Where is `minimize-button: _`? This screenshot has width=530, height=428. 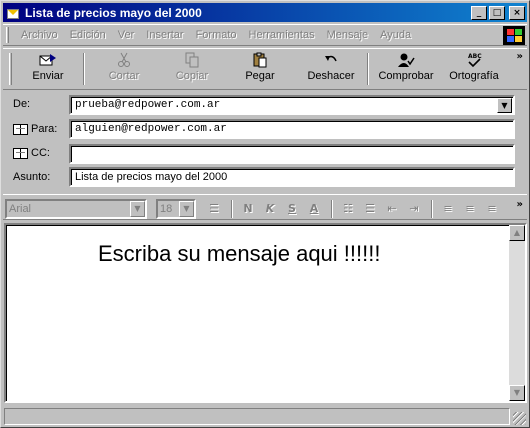
minimize-button: _ is located at coordinates (479, 12).